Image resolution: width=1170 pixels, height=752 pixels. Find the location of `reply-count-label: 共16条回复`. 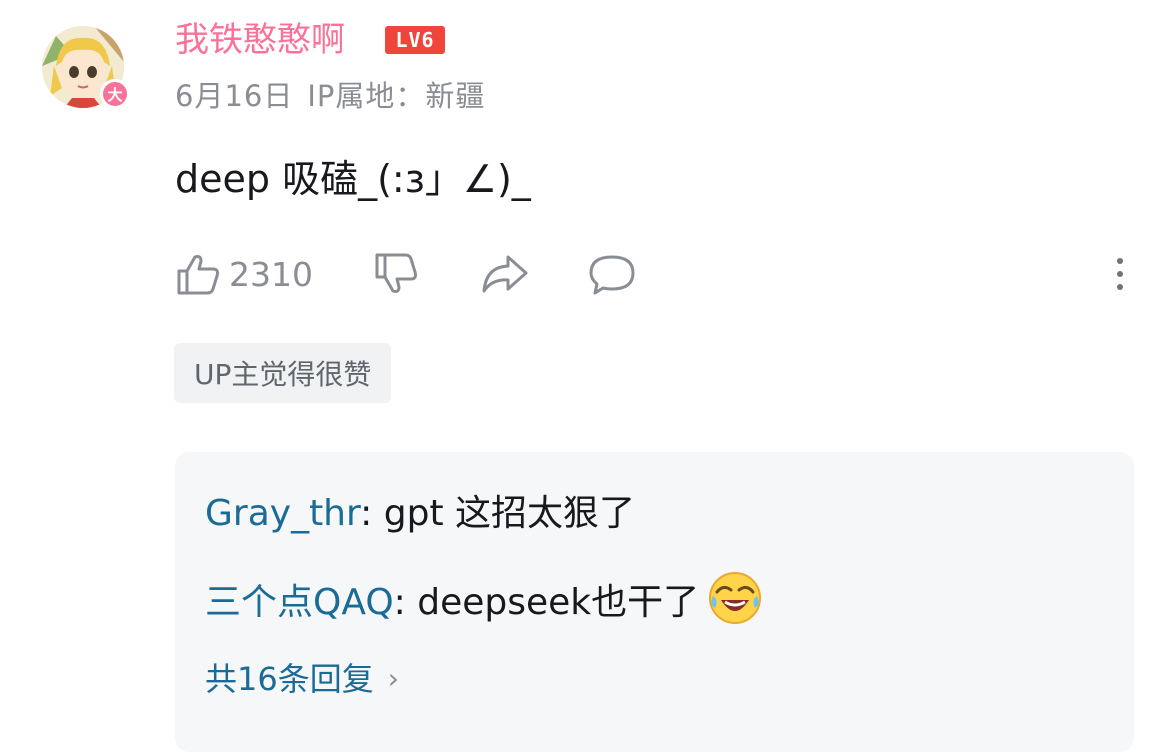

reply-count-label: 共16条回复 is located at coordinates (289, 679).